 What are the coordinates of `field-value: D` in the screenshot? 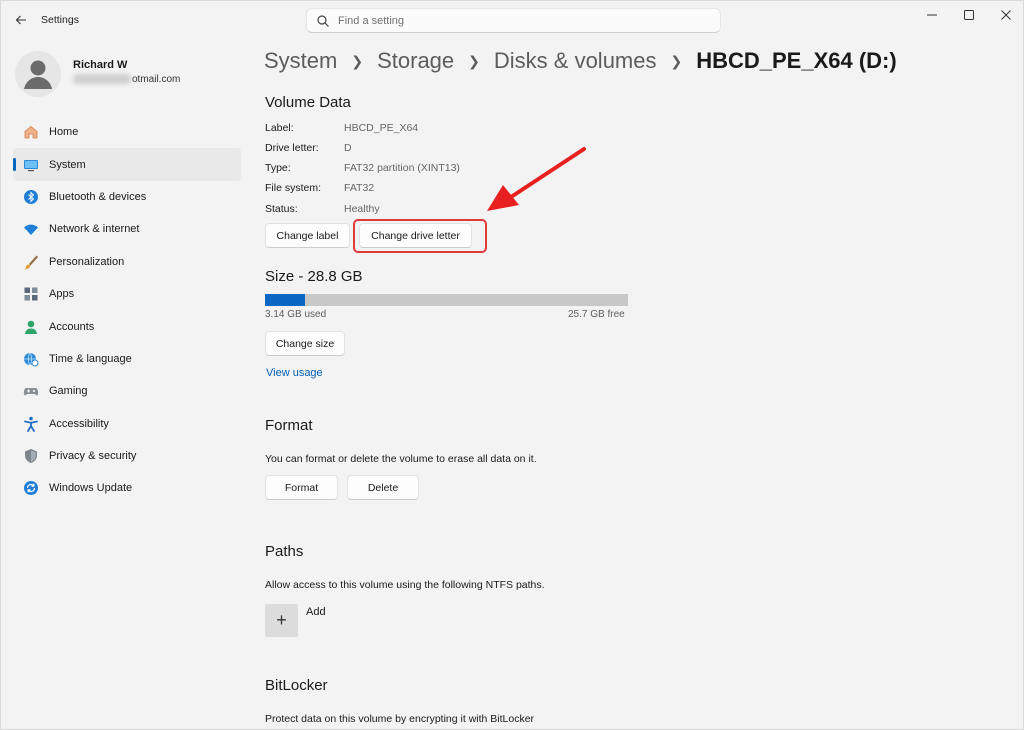 It's located at (348, 148).